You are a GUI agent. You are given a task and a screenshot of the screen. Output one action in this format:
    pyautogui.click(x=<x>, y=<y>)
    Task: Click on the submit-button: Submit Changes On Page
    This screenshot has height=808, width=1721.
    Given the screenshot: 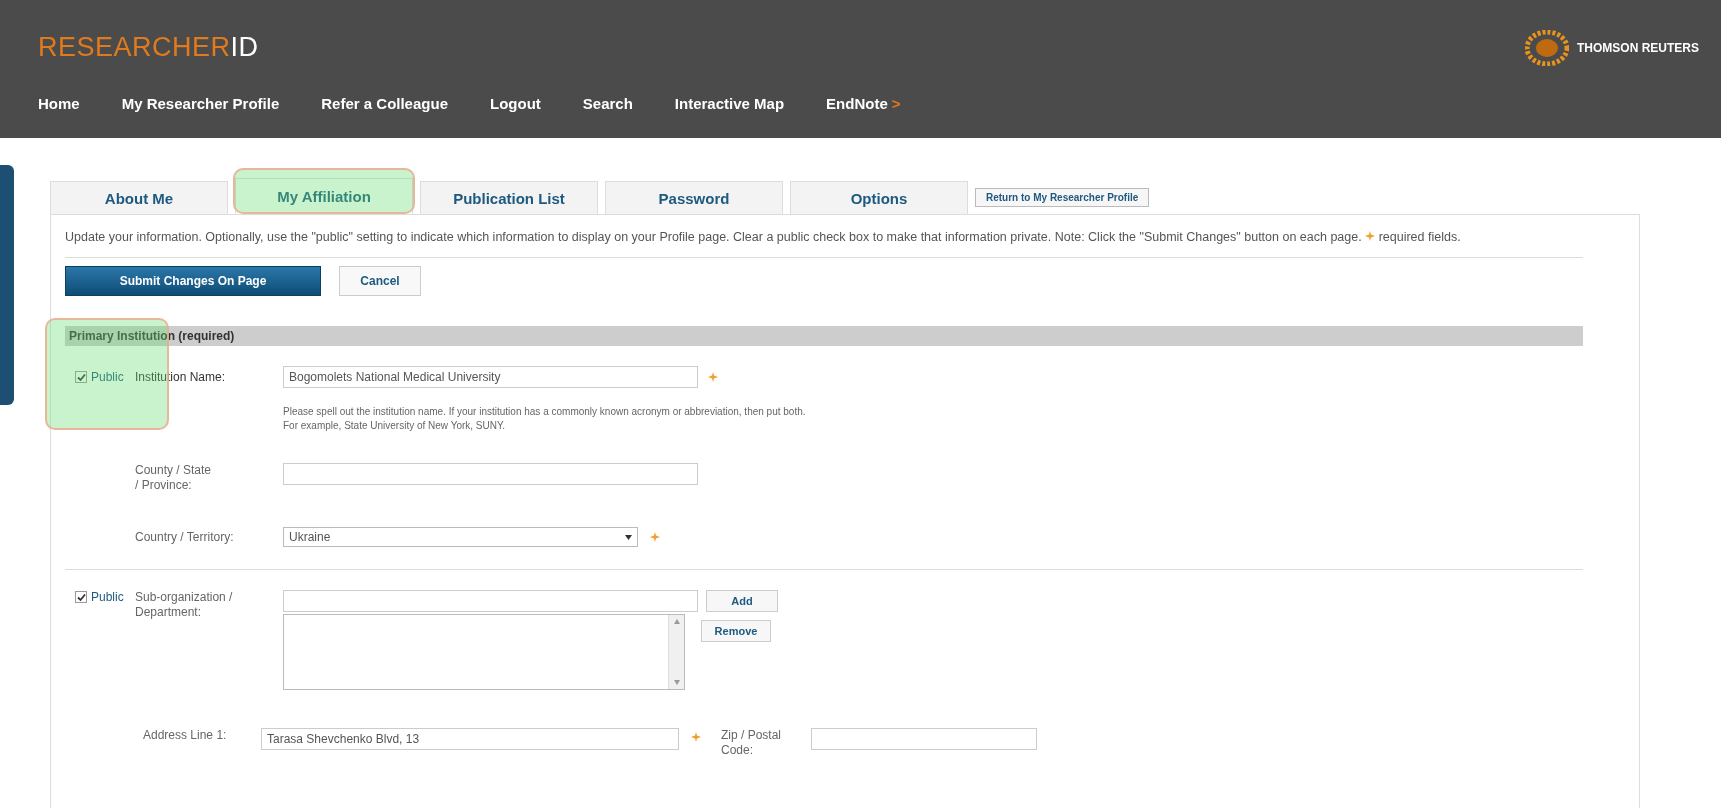 What is the action you would take?
    pyautogui.click(x=193, y=281)
    